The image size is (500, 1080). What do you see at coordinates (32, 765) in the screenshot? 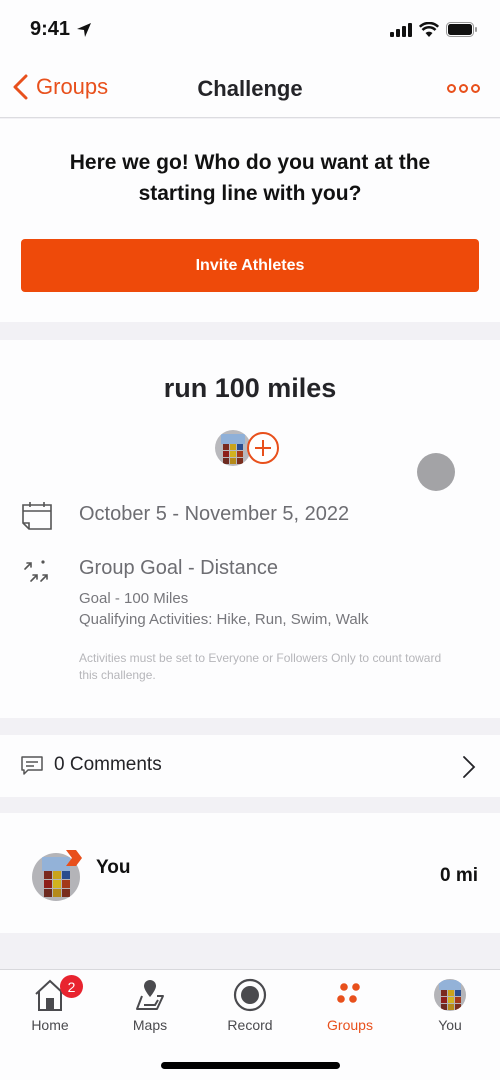
I see `comment-icon` at bounding box center [32, 765].